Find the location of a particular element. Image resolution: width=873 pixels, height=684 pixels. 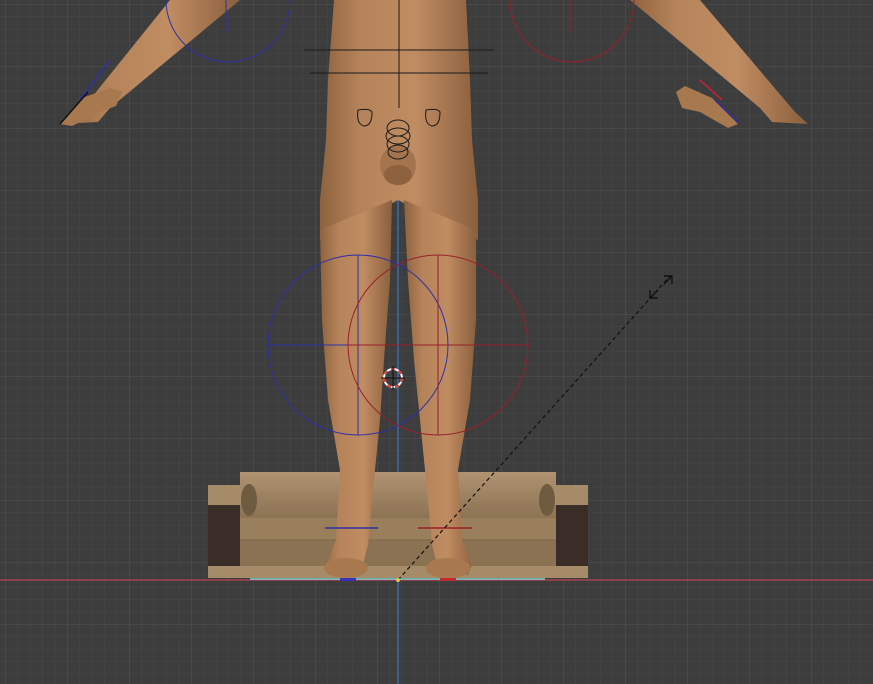

sofa-mesh is located at coordinates (398, 525).